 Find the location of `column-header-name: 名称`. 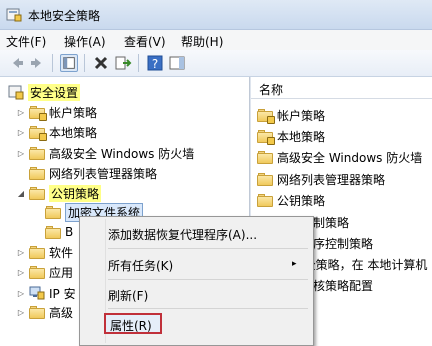

column-header-name: 名称 is located at coordinates (341, 88).